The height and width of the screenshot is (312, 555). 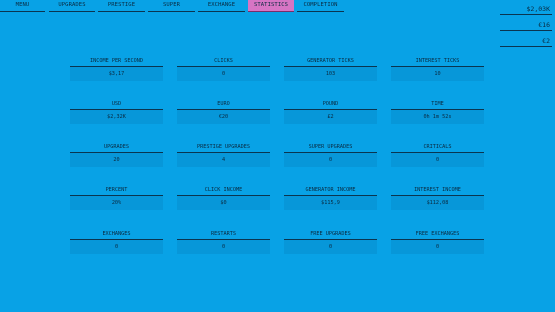 I want to click on stat-value: 20, so click(x=116, y=160).